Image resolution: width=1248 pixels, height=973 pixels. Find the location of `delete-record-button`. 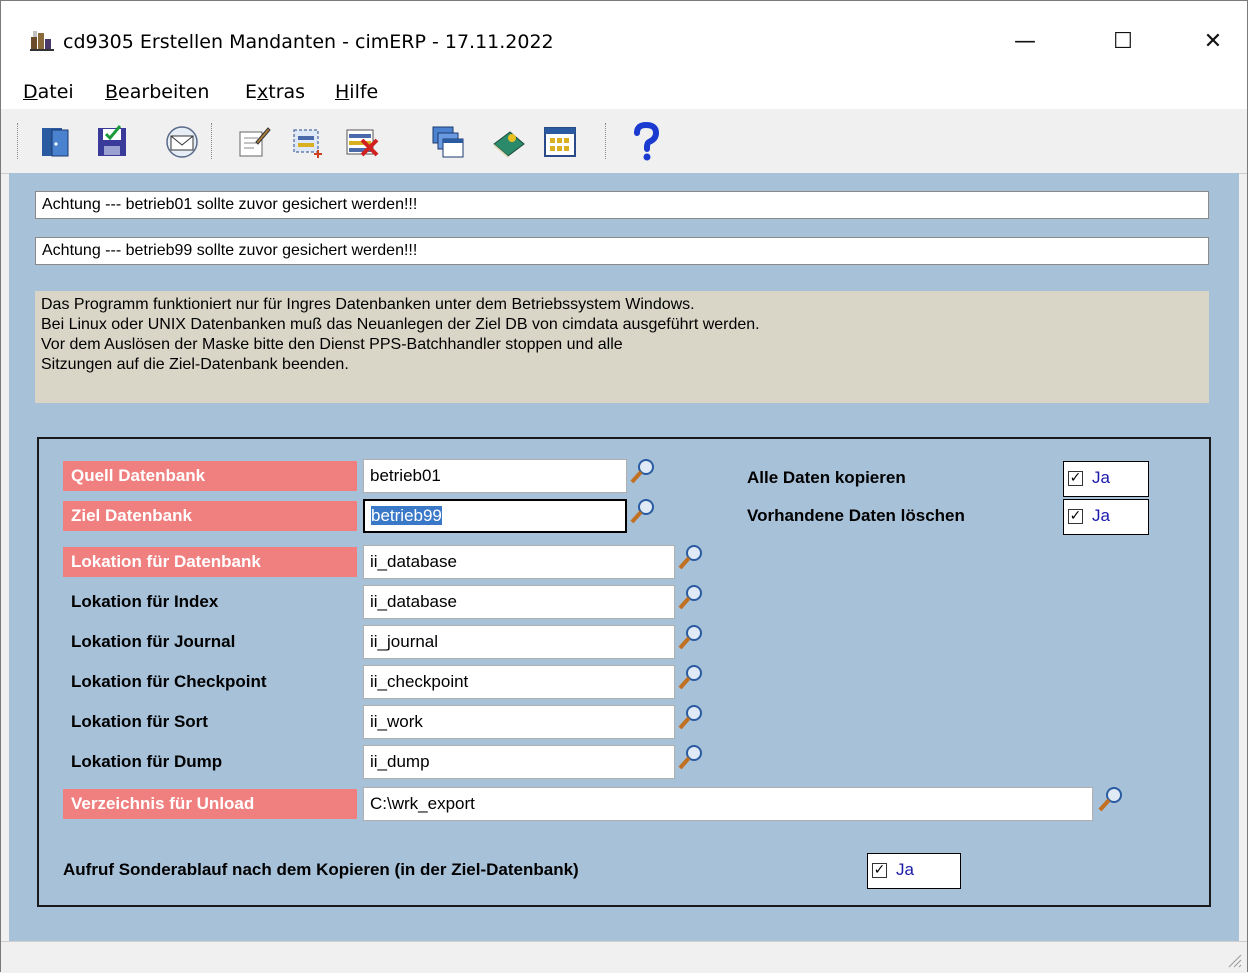

delete-record-button is located at coordinates (362, 142).